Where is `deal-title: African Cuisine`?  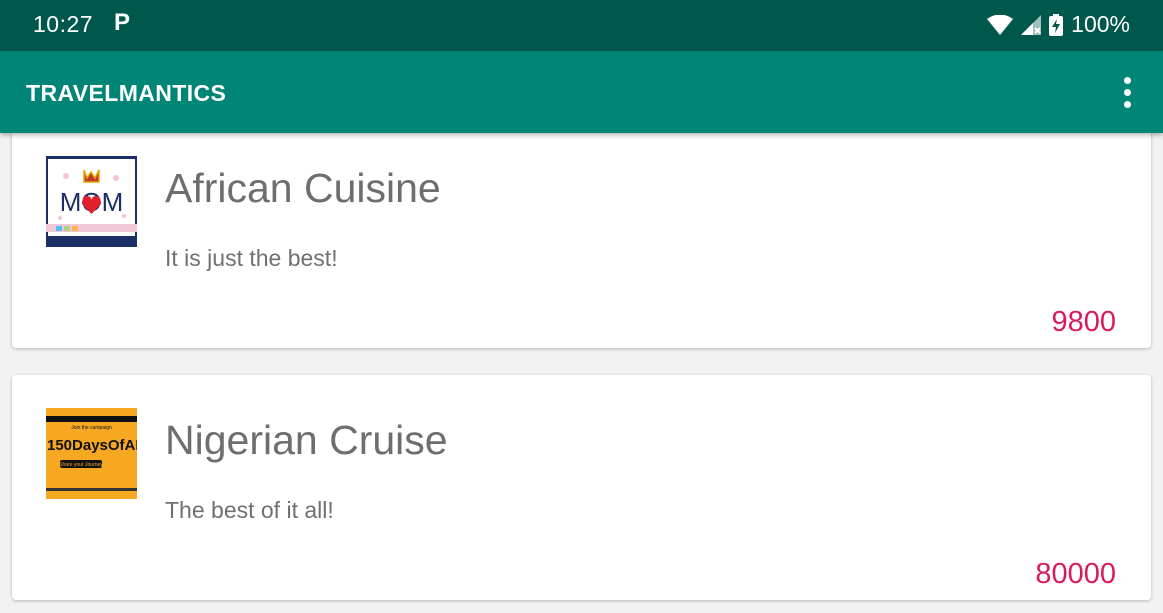
deal-title: African Cuisine is located at coordinates (303, 188).